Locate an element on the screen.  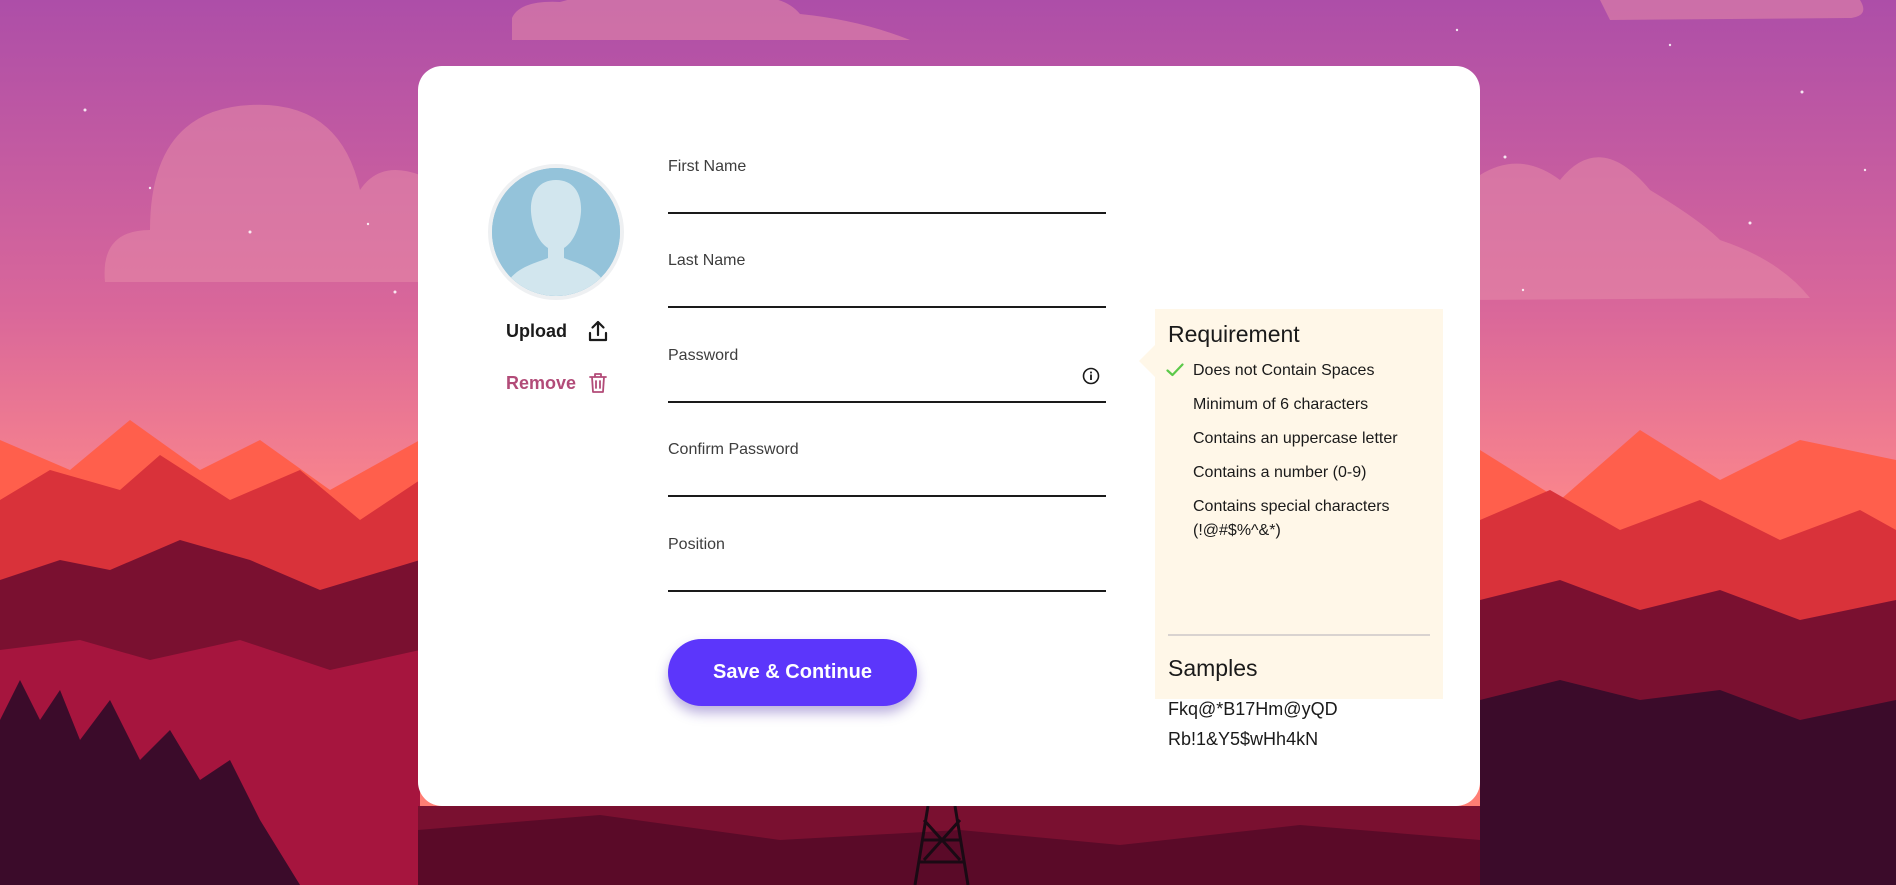
position-field: Position is located at coordinates (887, 564).